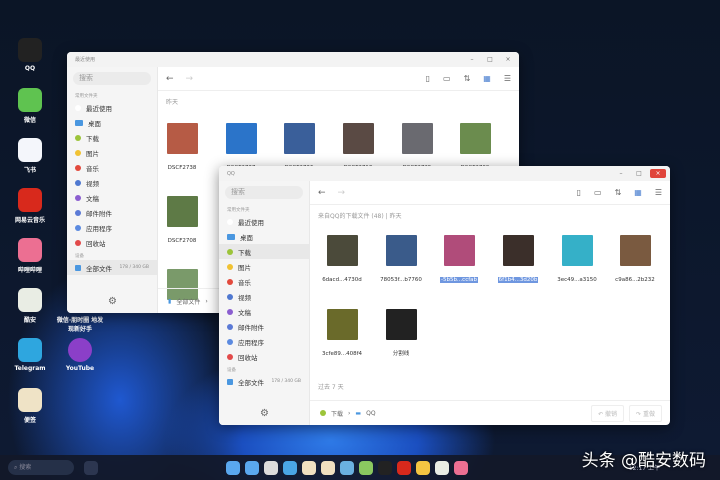  What do you see at coordinates (182, 148) in the screenshot?
I see `file-item: DSCF2738` at bounding box center [182, 148].